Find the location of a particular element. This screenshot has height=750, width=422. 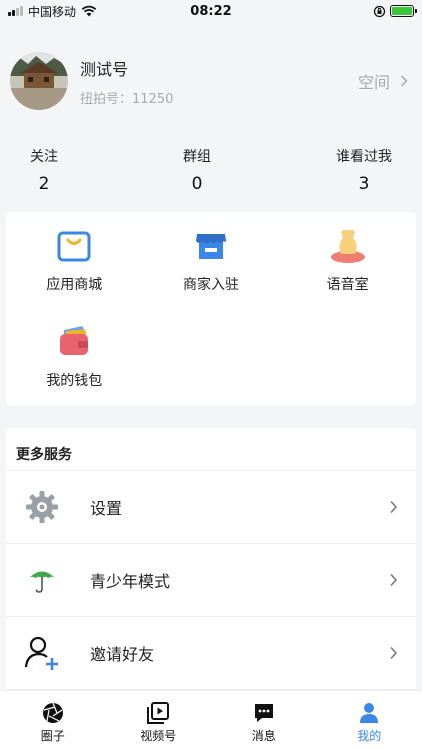

tab-circle: 圈子 is located at coordinates (53, 720).